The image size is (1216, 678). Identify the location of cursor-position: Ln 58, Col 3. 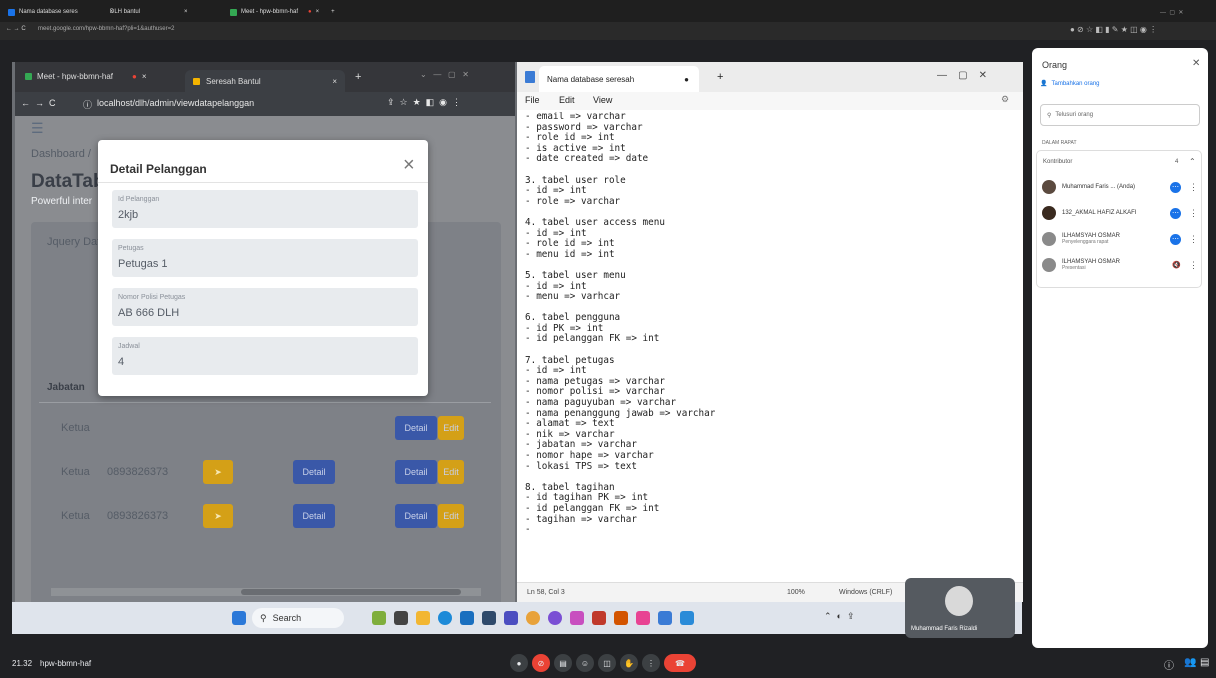
(546, 592).